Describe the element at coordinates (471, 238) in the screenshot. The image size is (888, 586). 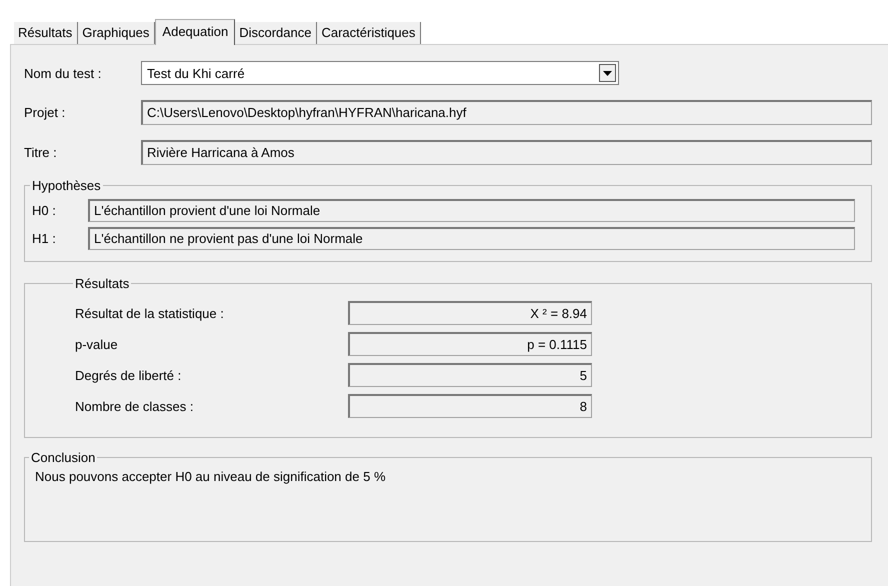
I see `hypothesis-field: L'échantillon ne provient pas d'une loi Normale` at that location.